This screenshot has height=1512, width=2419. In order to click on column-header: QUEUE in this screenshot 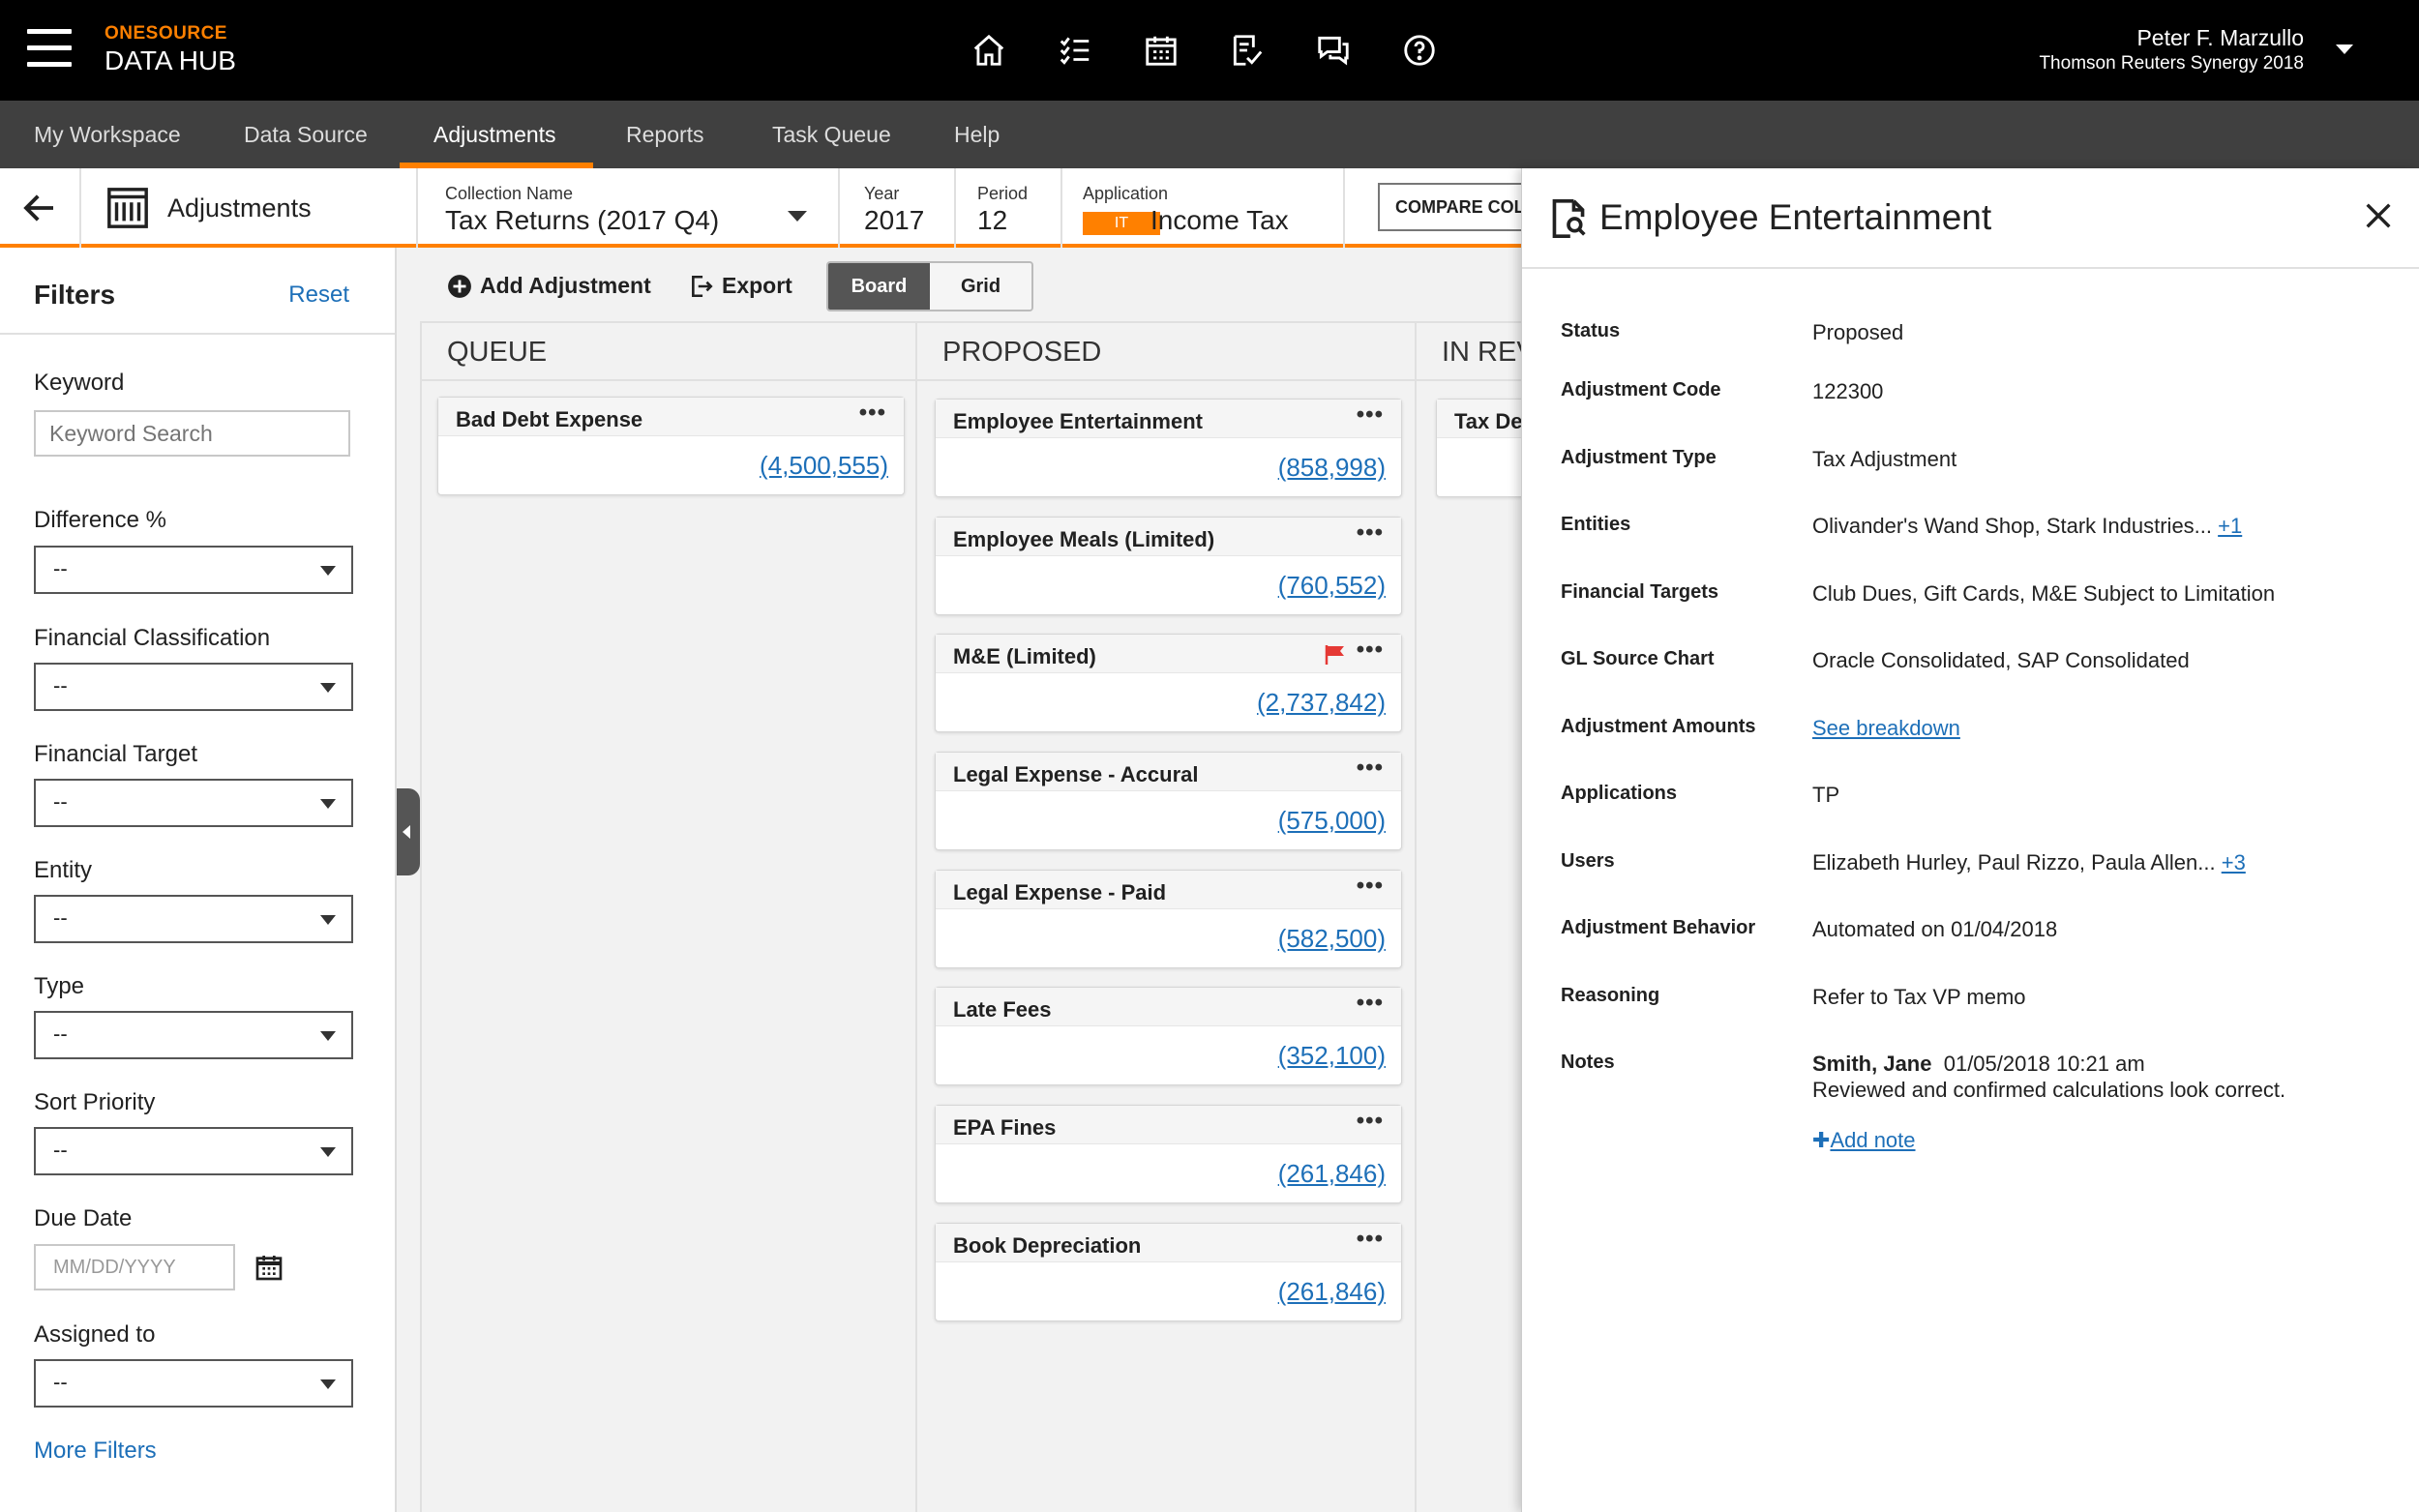, I will do `click(668, 352)`.